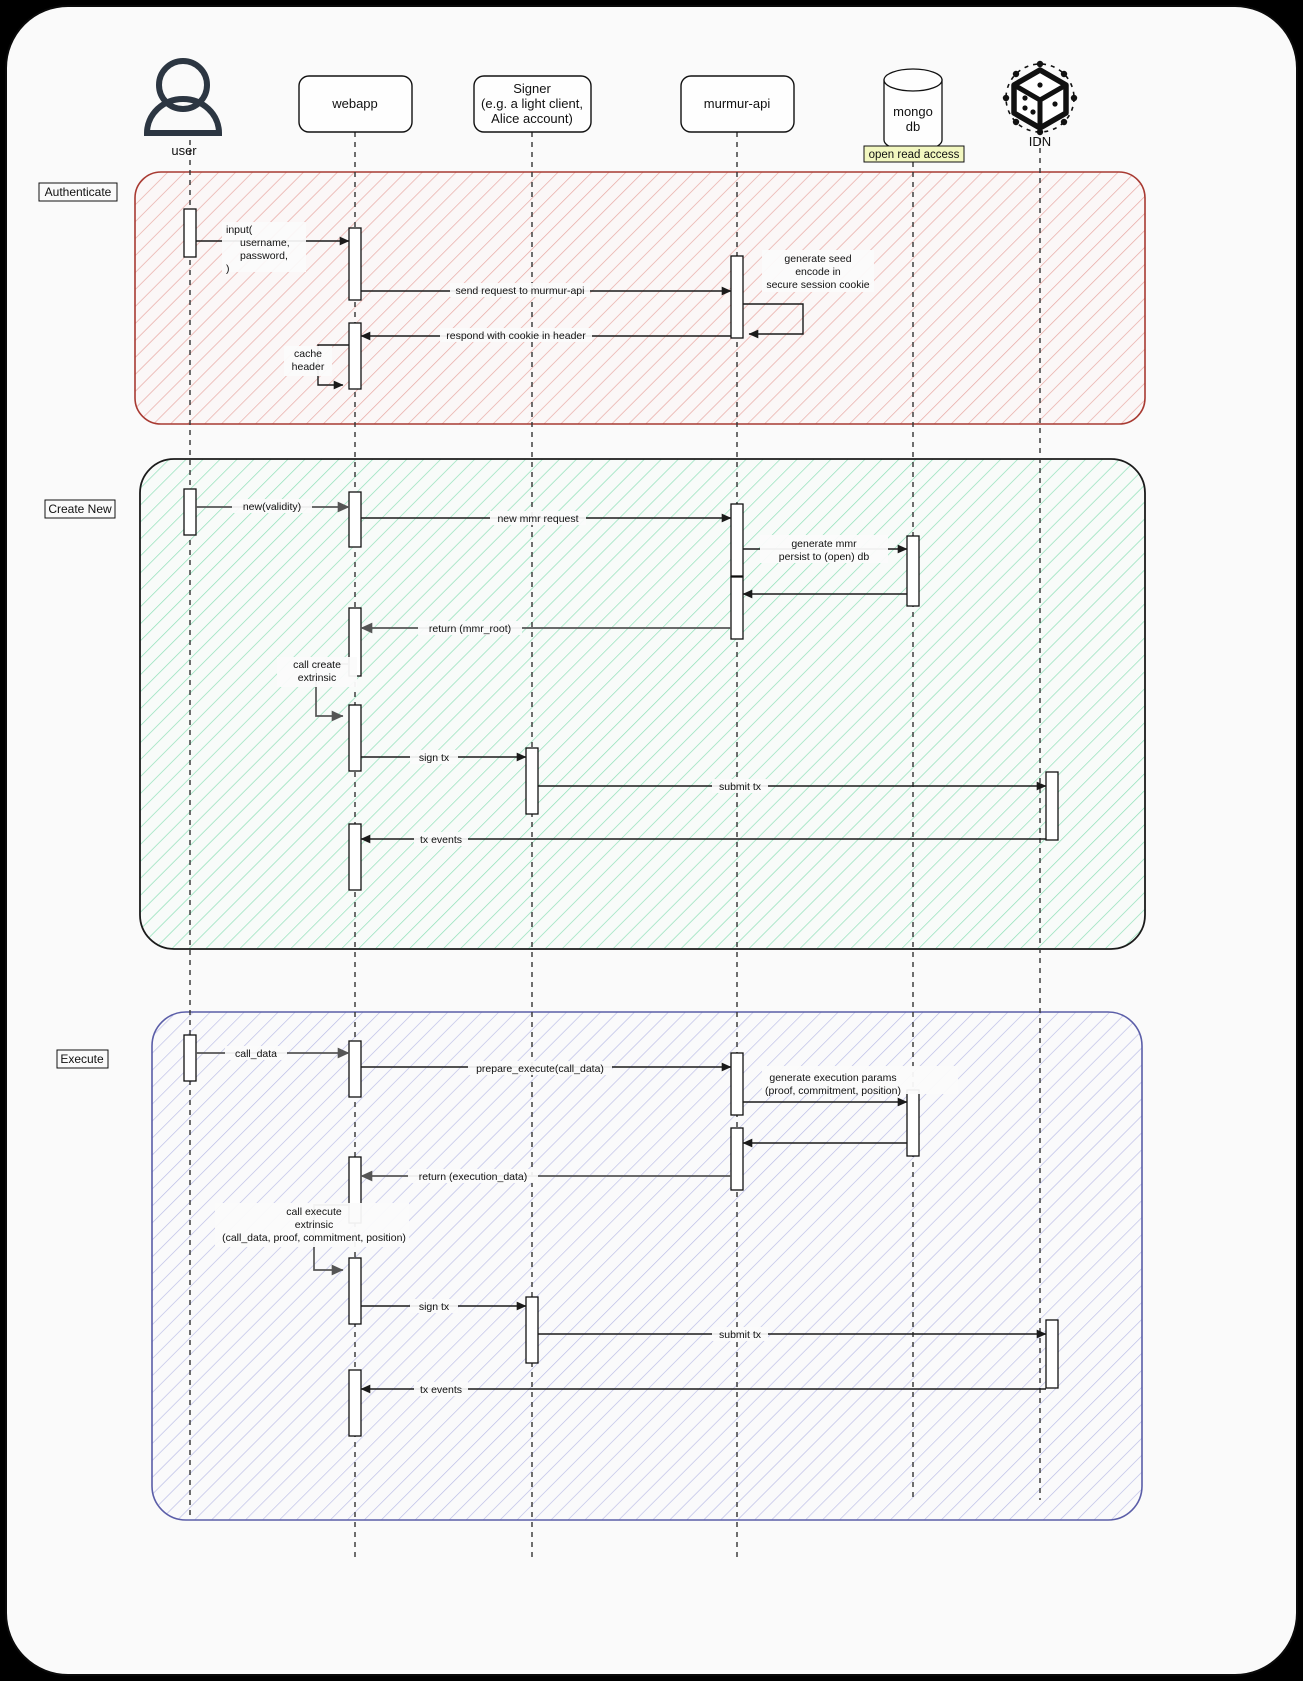 The width and height of the screenshot is (1303, 1681). Describe the element at coordinates (228, 269) in the screenshot. I see `message-input-line-4: )` at that location.